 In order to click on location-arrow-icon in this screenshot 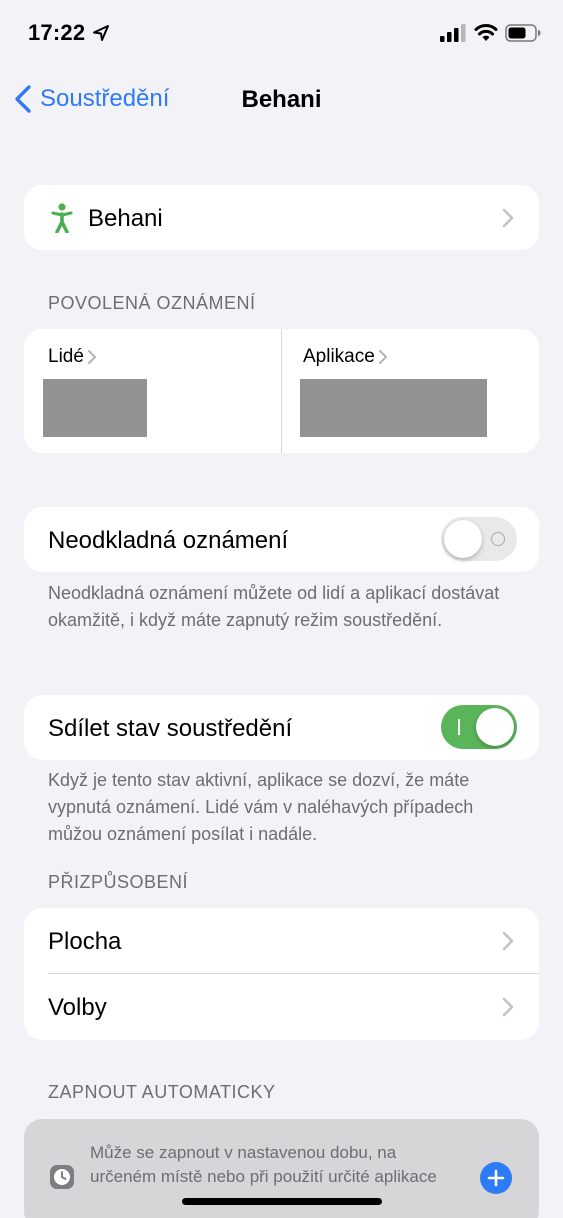, I will do `click(101, 33)`.